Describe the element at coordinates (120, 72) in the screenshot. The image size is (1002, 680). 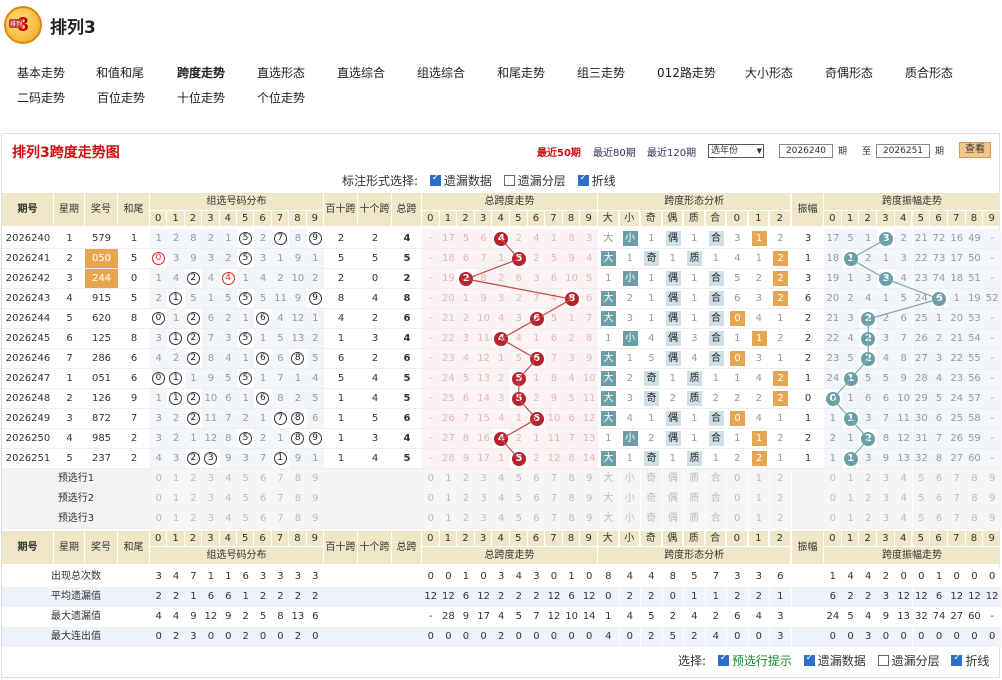
I see `nav-link-1: 和值和尾` at that location.